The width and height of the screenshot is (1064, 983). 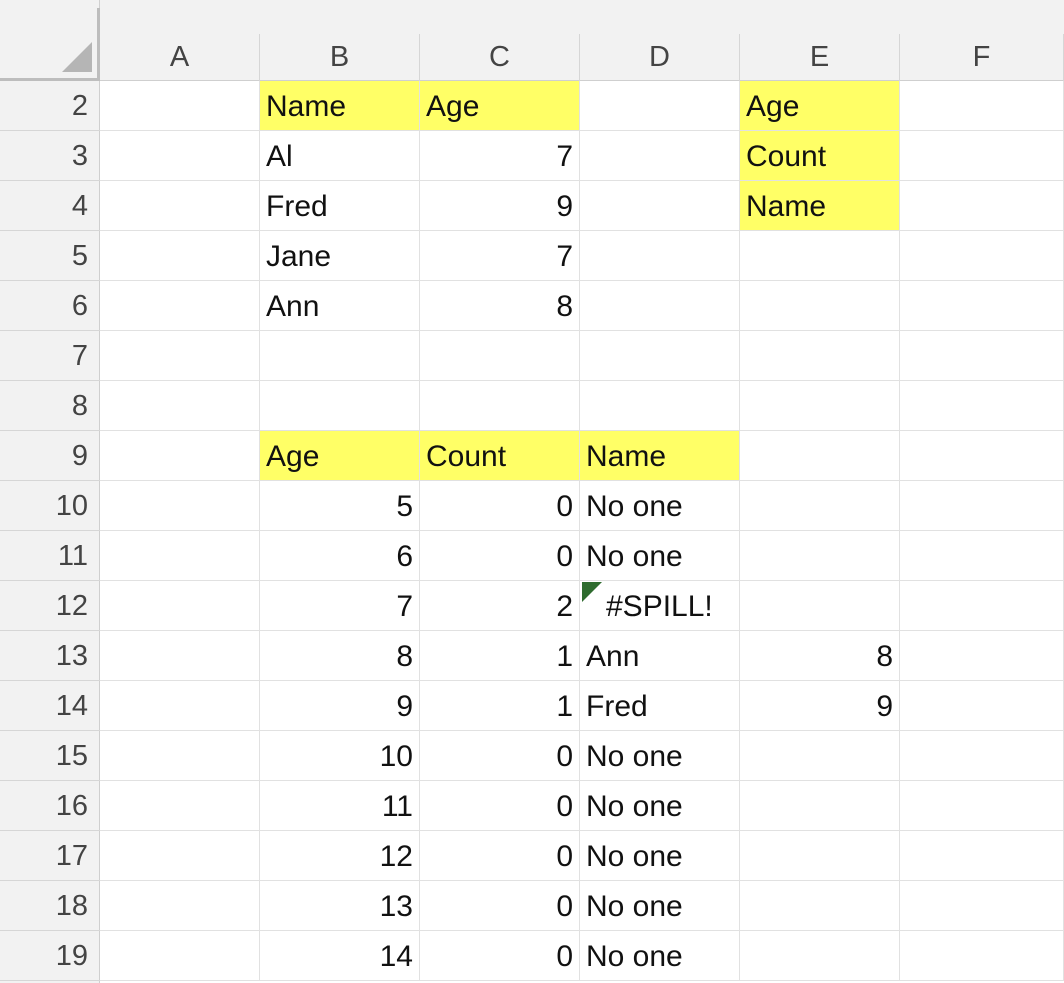 I want to click on cell-f11, so click(x=982, y=556).